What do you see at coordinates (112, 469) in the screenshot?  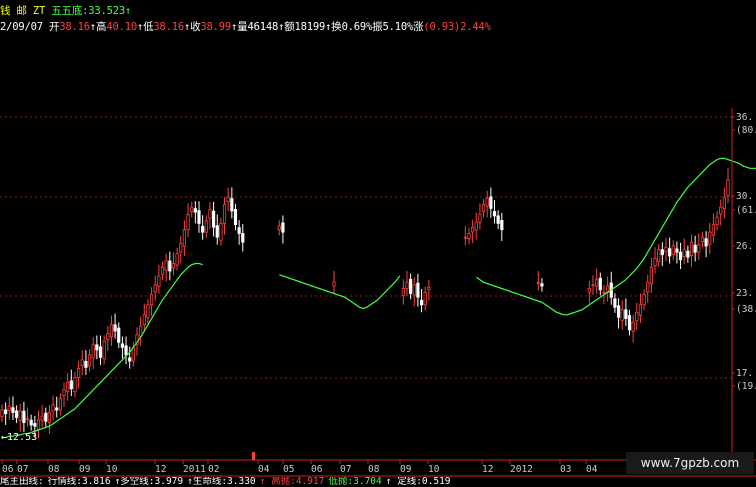 I see `x-tick-label-4: 10` at bounding box center [112, 469].